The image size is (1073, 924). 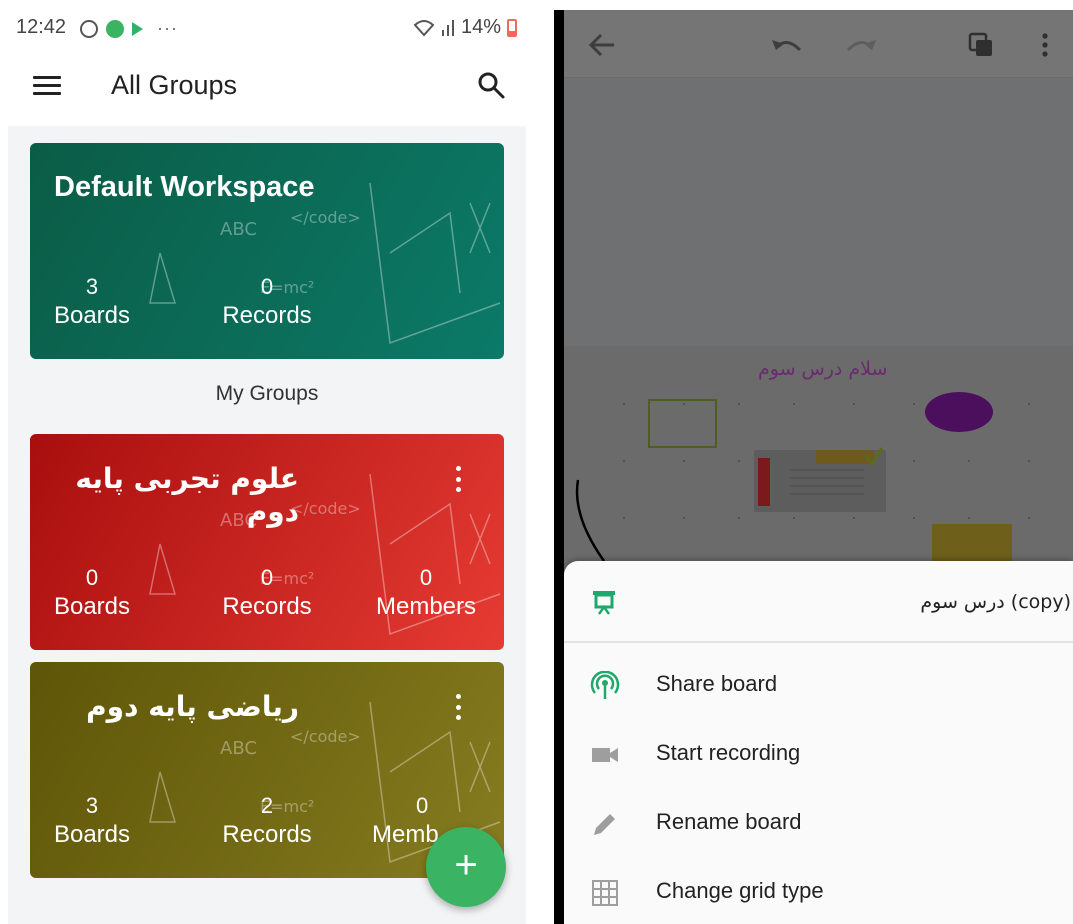 What do you see at coordinates (818, 754) in the screenshot?
I see `start-recording-item: Start recording` at bounding box center [818, 754].